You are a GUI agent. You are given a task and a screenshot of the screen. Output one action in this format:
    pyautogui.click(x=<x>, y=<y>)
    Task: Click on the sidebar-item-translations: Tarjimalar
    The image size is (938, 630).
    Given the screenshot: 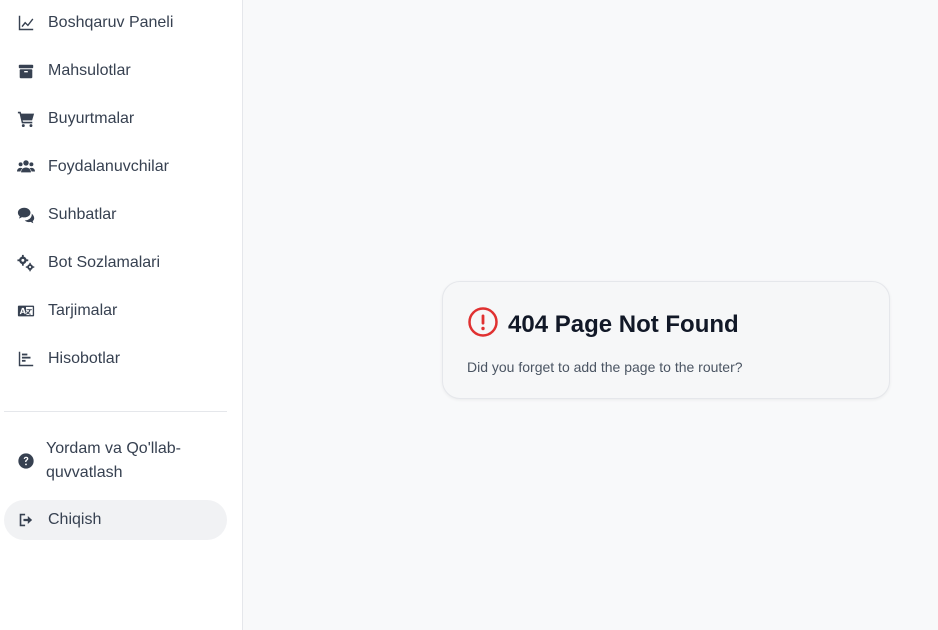 What is the action you would take?
    pyautogui.click(x=115, y=311)
    